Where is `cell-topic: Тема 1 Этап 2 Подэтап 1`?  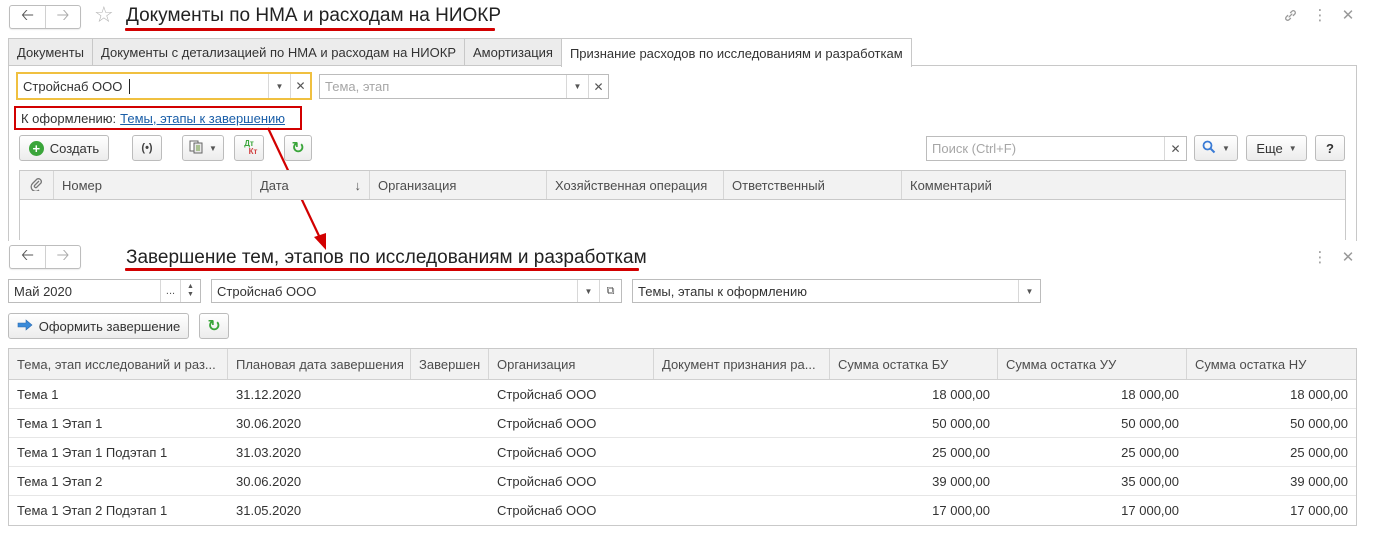 cell-topic: Тема 1 Этап 2 Подэтап 1 is located at coordinates (92, 510).